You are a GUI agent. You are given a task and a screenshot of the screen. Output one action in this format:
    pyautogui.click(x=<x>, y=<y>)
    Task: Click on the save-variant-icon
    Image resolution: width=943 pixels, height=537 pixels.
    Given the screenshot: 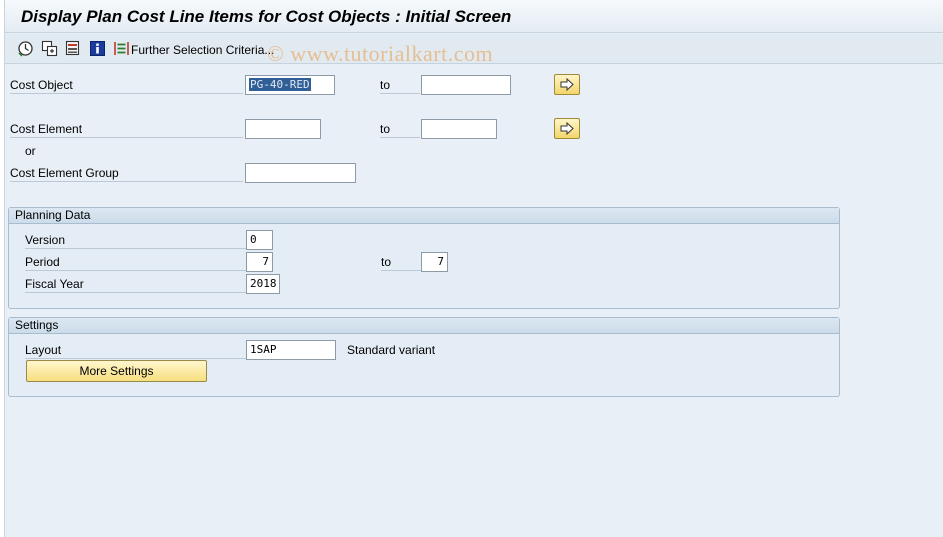 What is the action you would take?
    pyautogui.click(x=73, y=48)
    